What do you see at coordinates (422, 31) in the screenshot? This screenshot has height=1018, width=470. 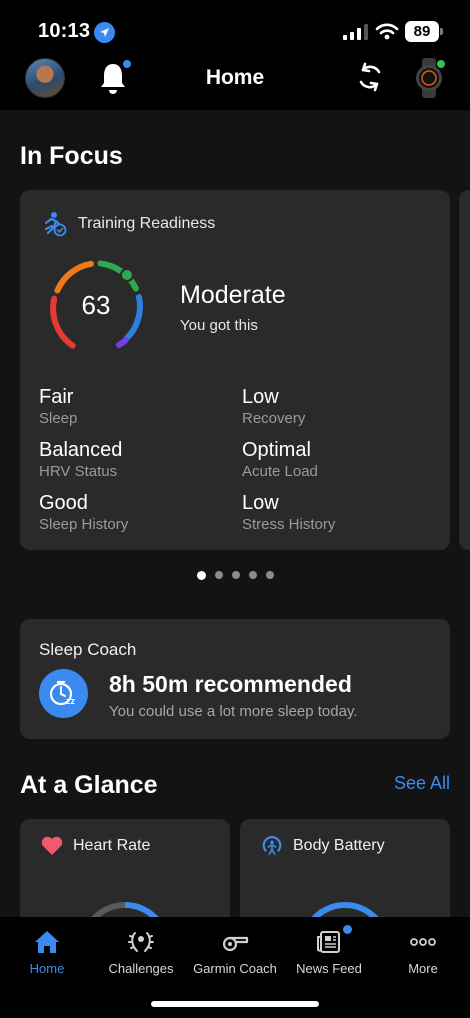 I see `battery-indicator: 89` at bounding box center [422, 31].